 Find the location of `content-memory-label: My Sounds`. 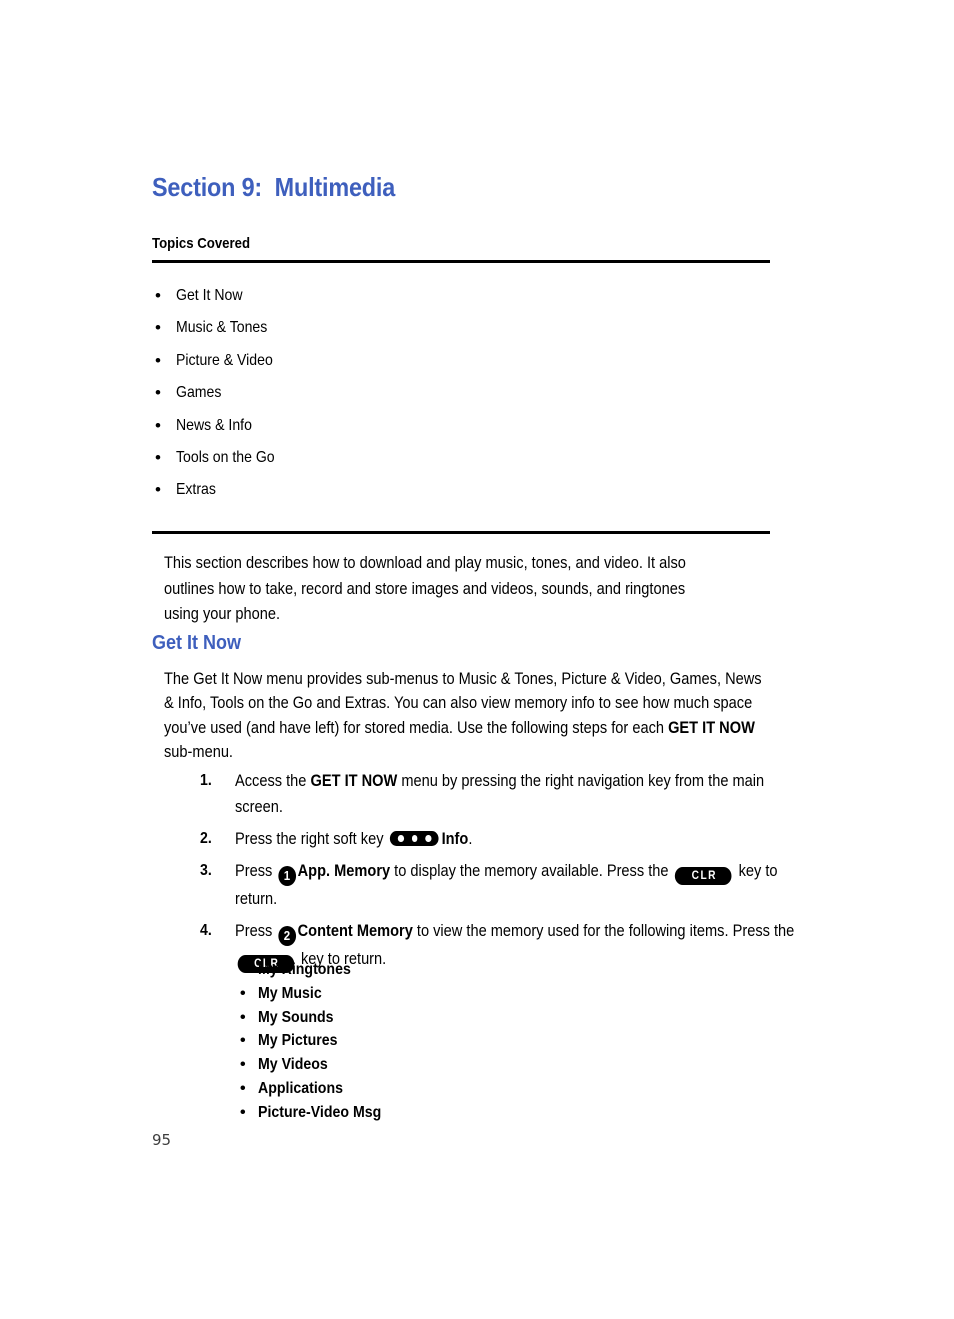

content-memory-label: My Sounds is located at coordinates (296, 1017).